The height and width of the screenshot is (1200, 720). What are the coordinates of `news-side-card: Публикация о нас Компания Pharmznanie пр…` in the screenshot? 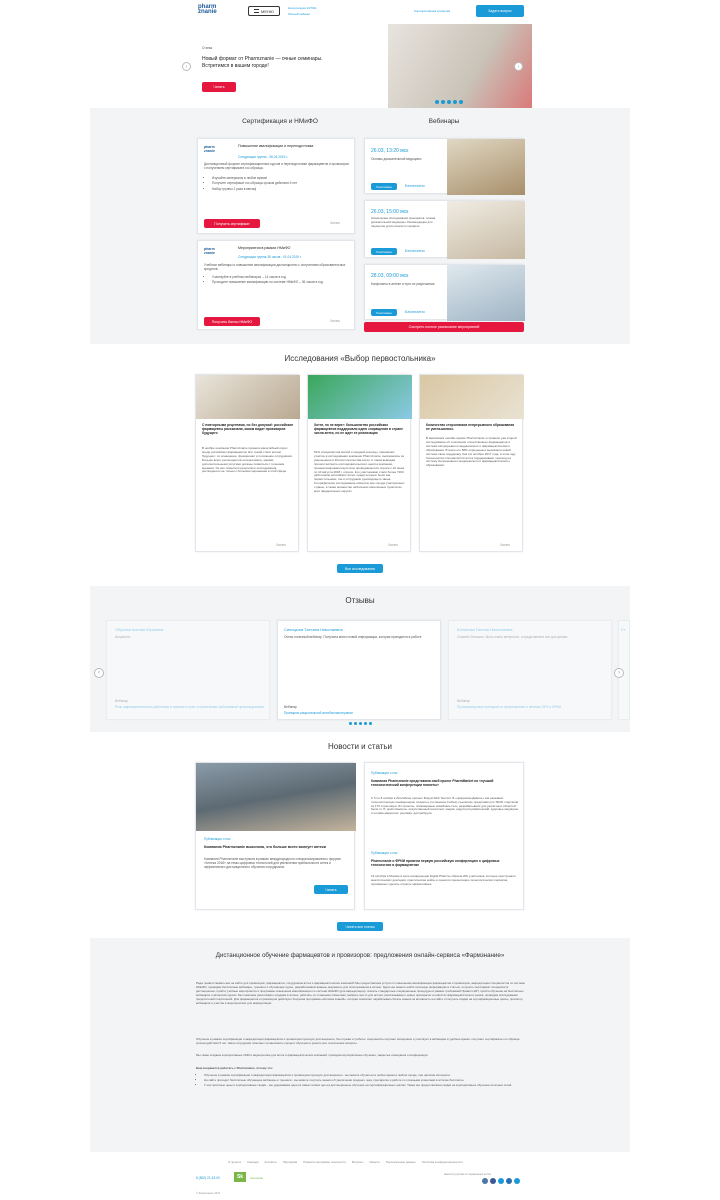 It's located at (444, 836).